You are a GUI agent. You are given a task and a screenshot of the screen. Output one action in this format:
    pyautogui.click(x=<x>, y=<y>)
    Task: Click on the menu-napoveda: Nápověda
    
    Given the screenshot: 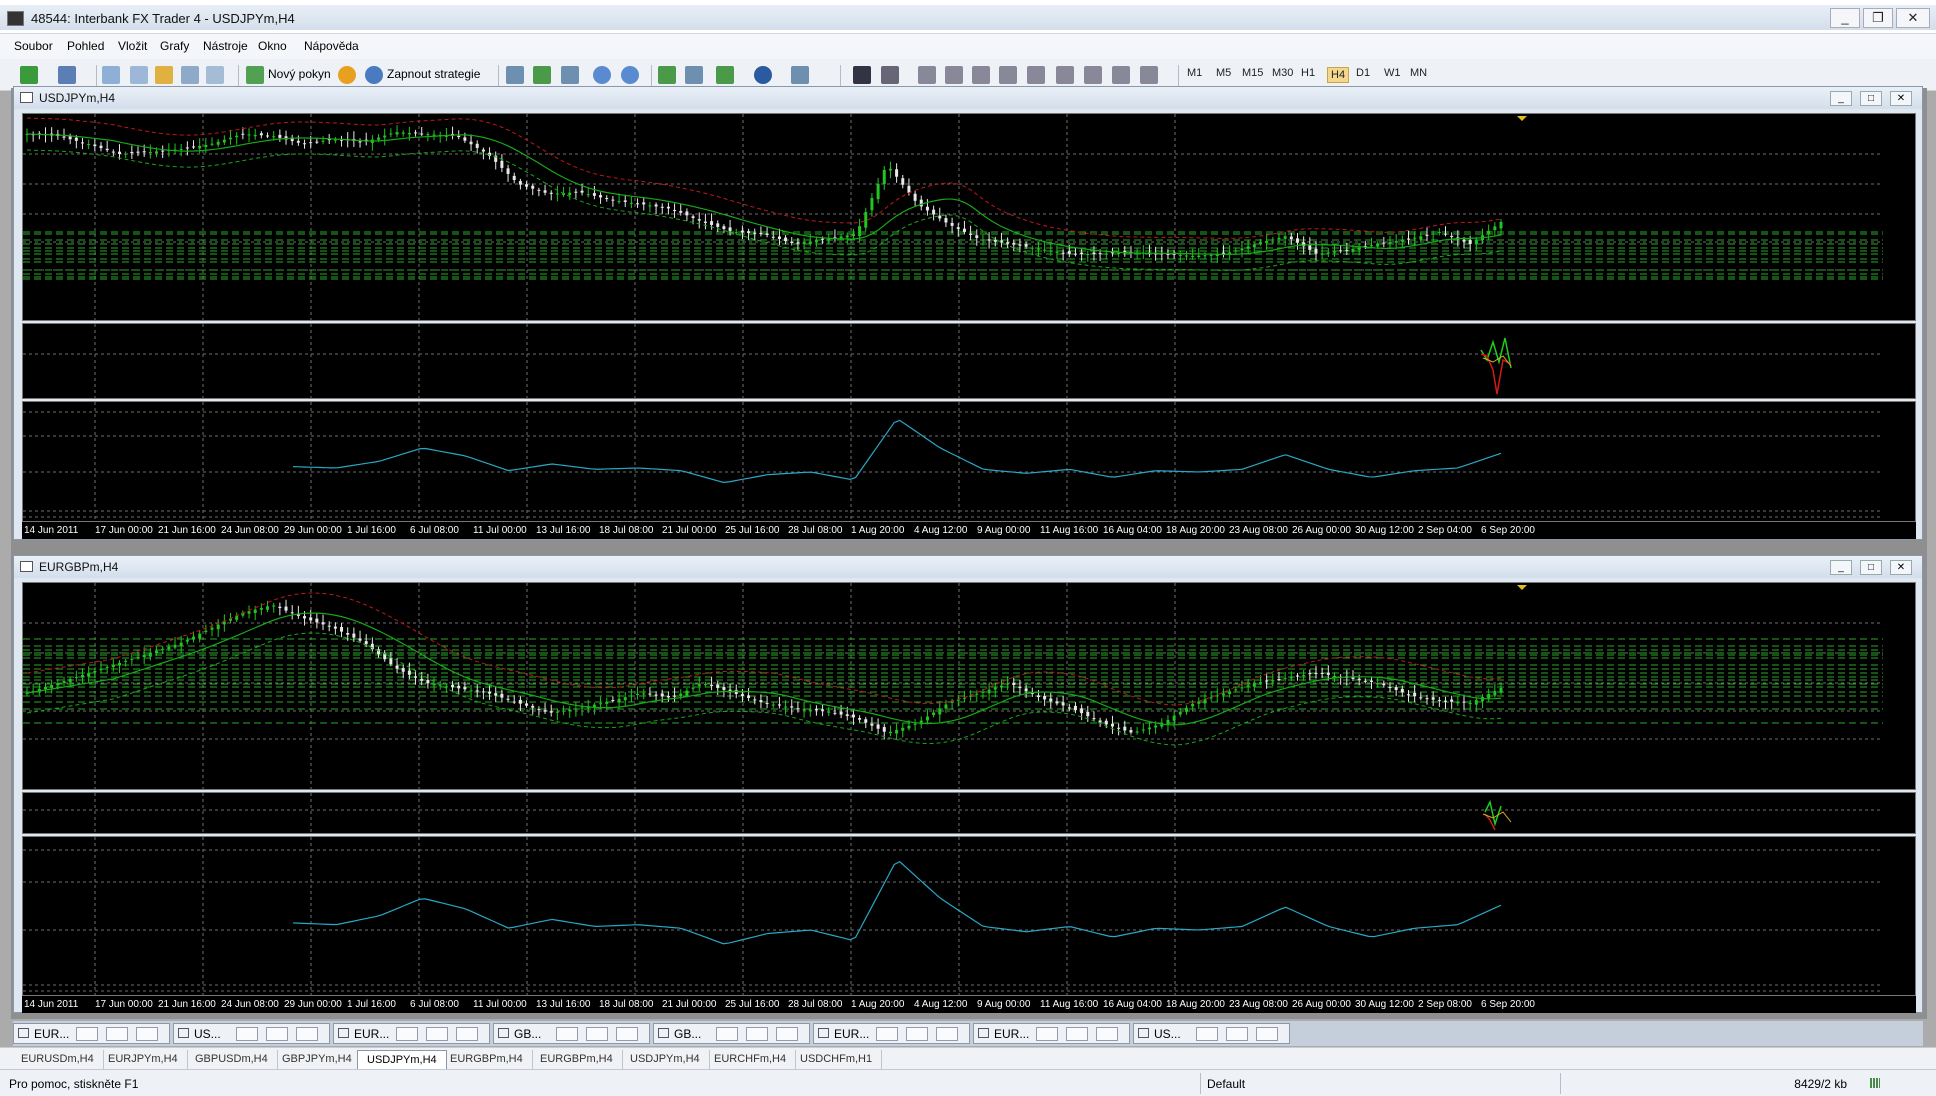 What is the action you would take?
    pyautogui.click(x=331, y=46)
    